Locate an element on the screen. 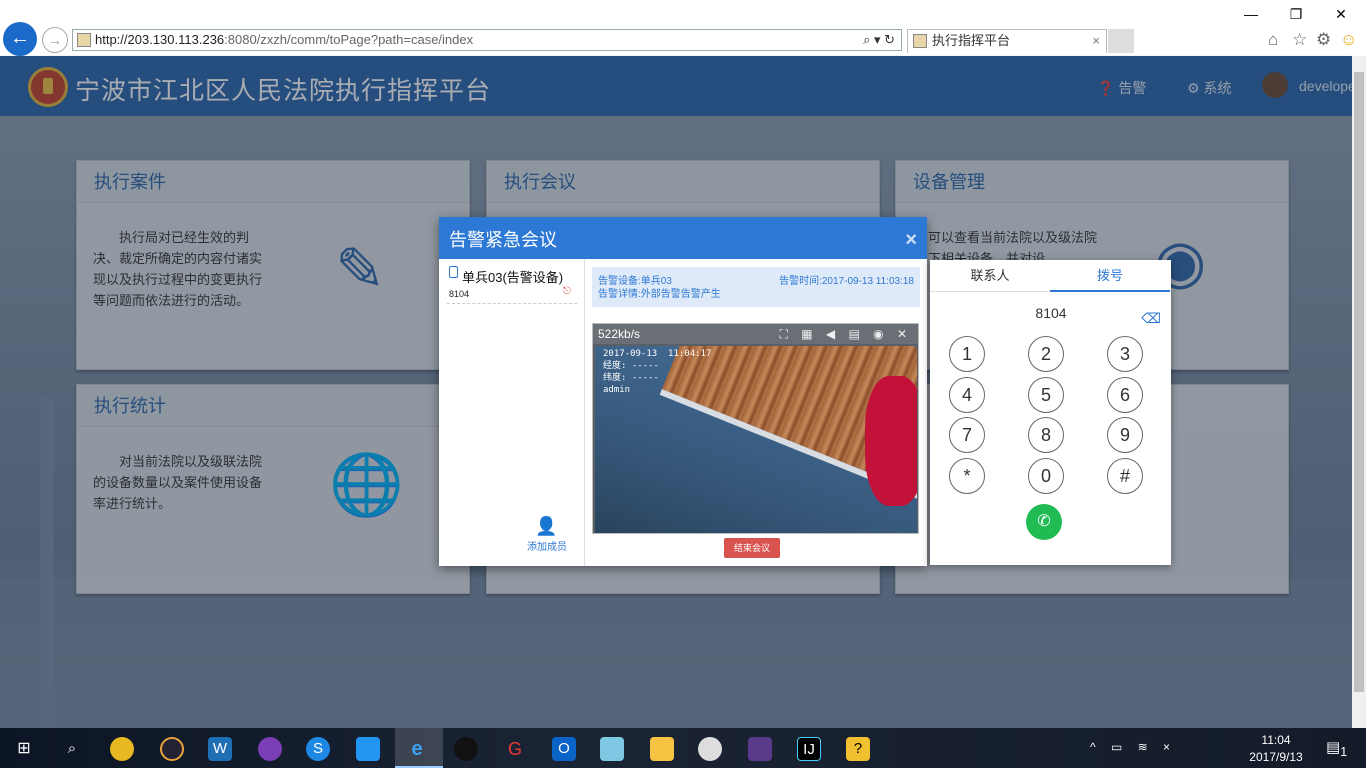 The height and width of the screenshot is (768, 1366). dialer-panel: 联系人 拨号 8104 ⌫ 1 2 3 4 5 6 7 8 9 * 0 # ✆ is located at coordinates (1050, 412).